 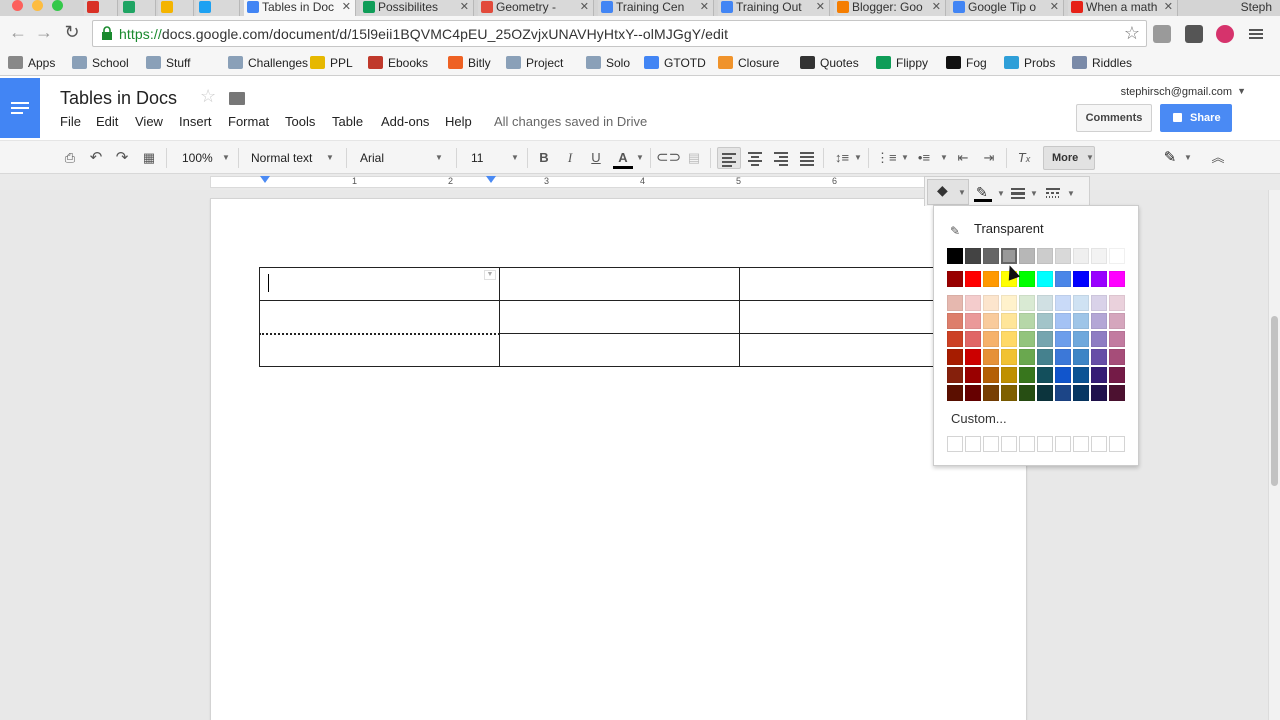 I want to click on align-left-icon, so click(x=729, y=158).